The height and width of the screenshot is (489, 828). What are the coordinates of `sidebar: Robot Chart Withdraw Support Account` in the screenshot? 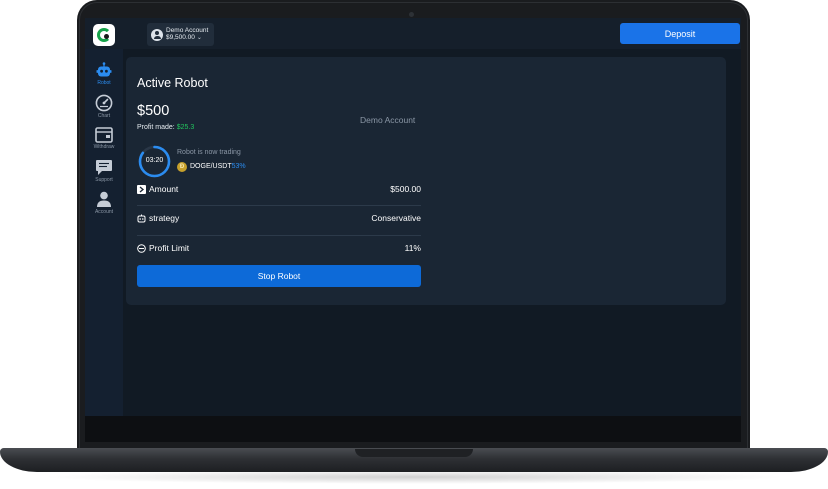 It's located at (104, 232).